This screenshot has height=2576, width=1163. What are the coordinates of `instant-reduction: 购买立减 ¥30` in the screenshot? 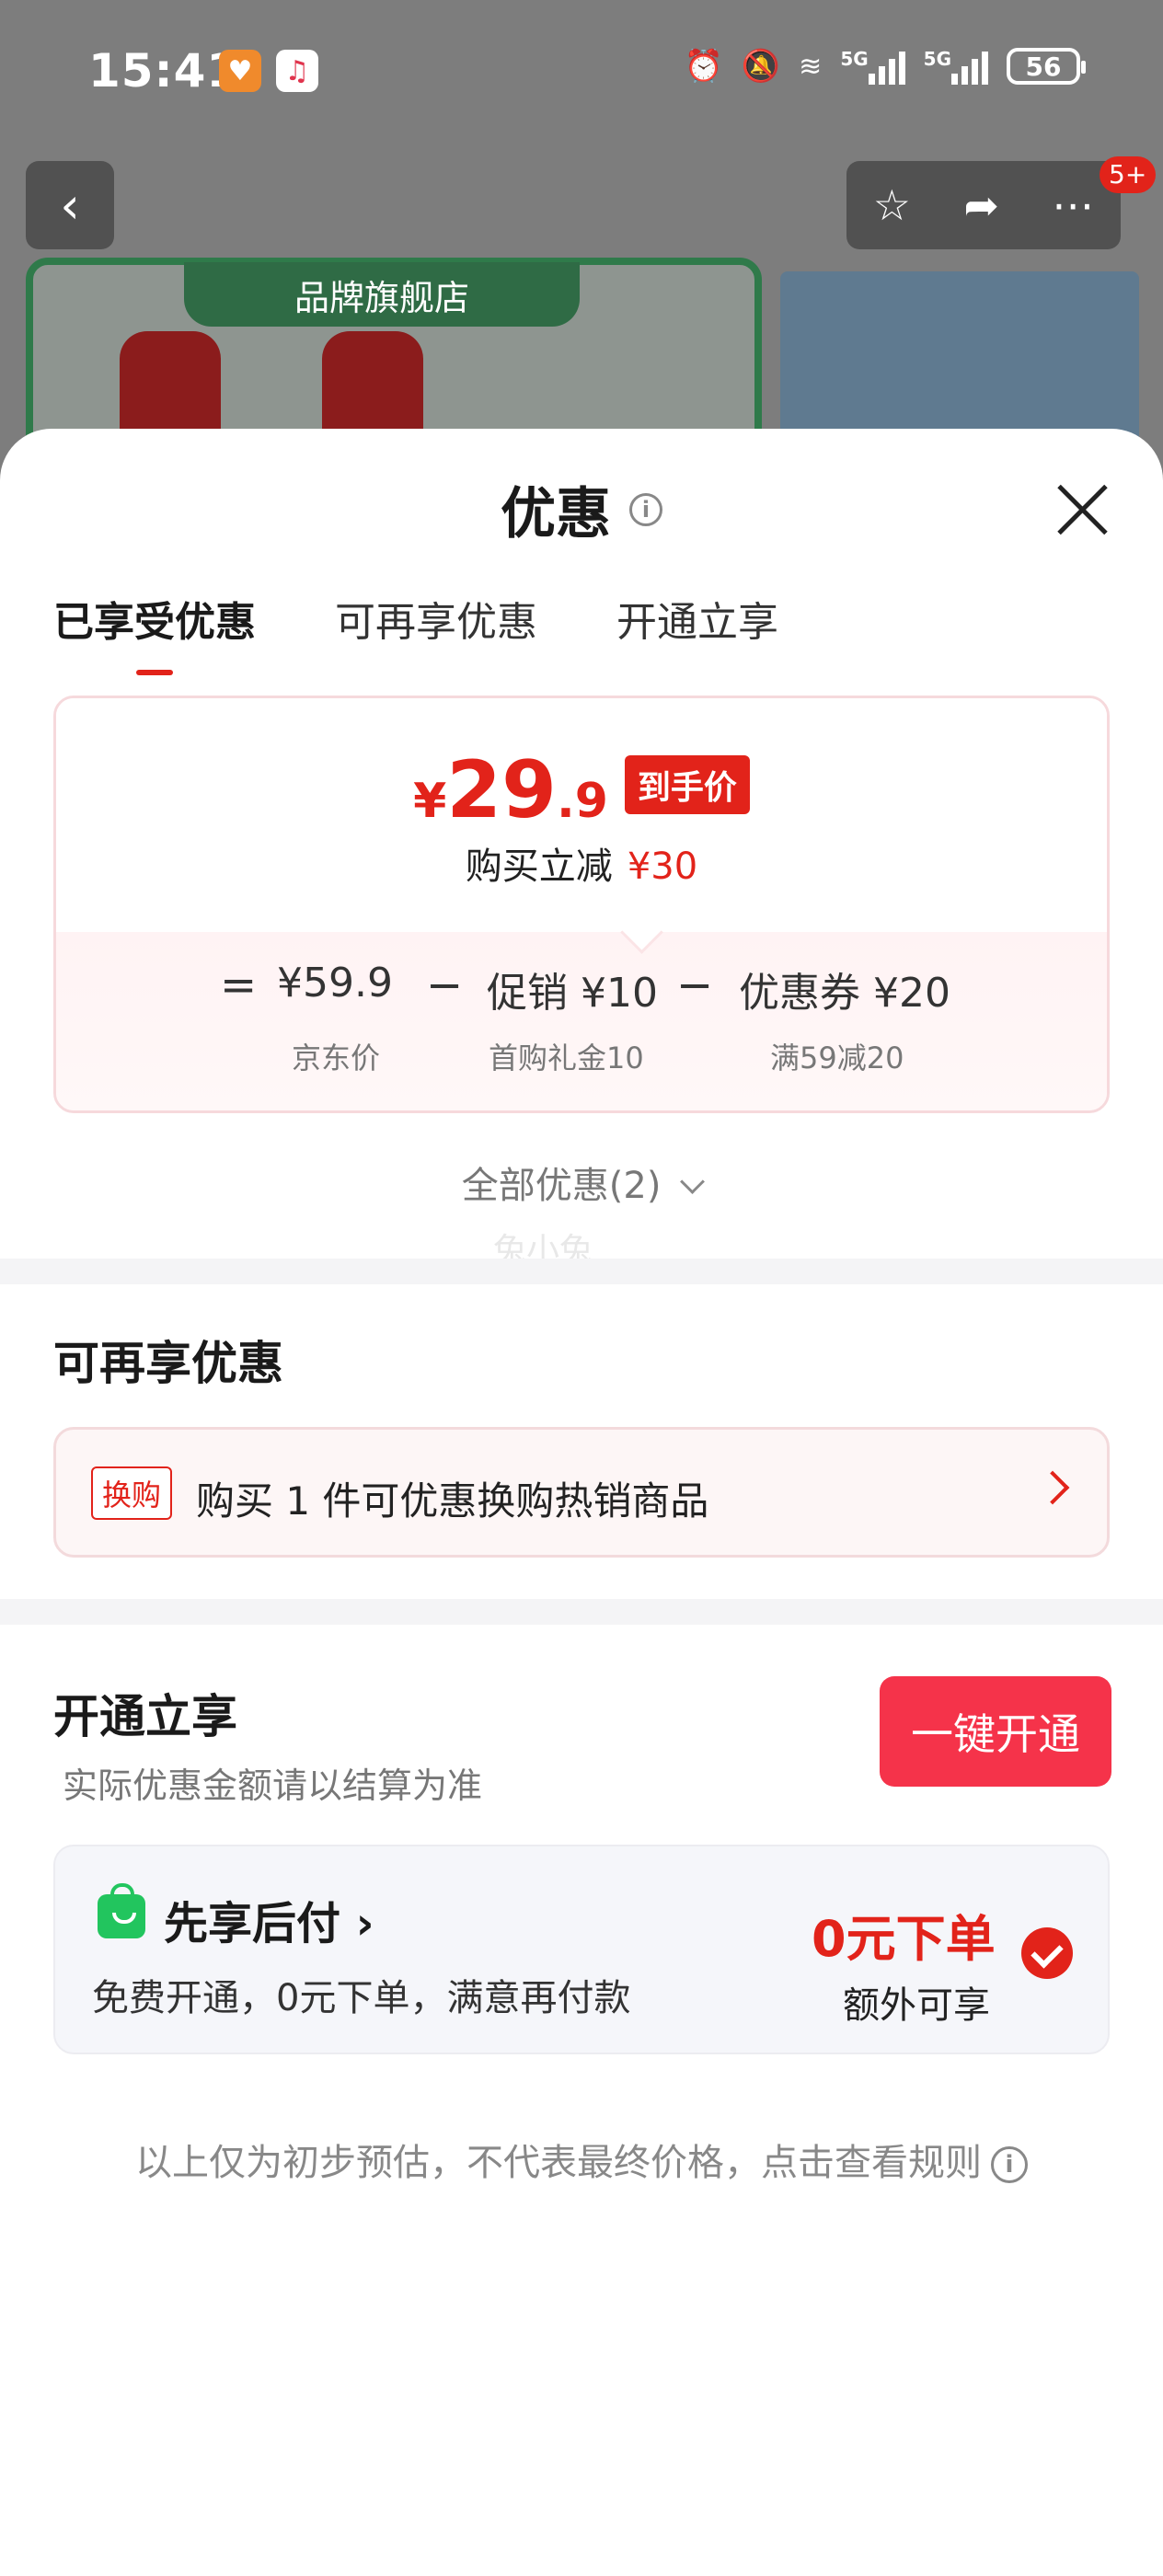 It's located at (581, 866).